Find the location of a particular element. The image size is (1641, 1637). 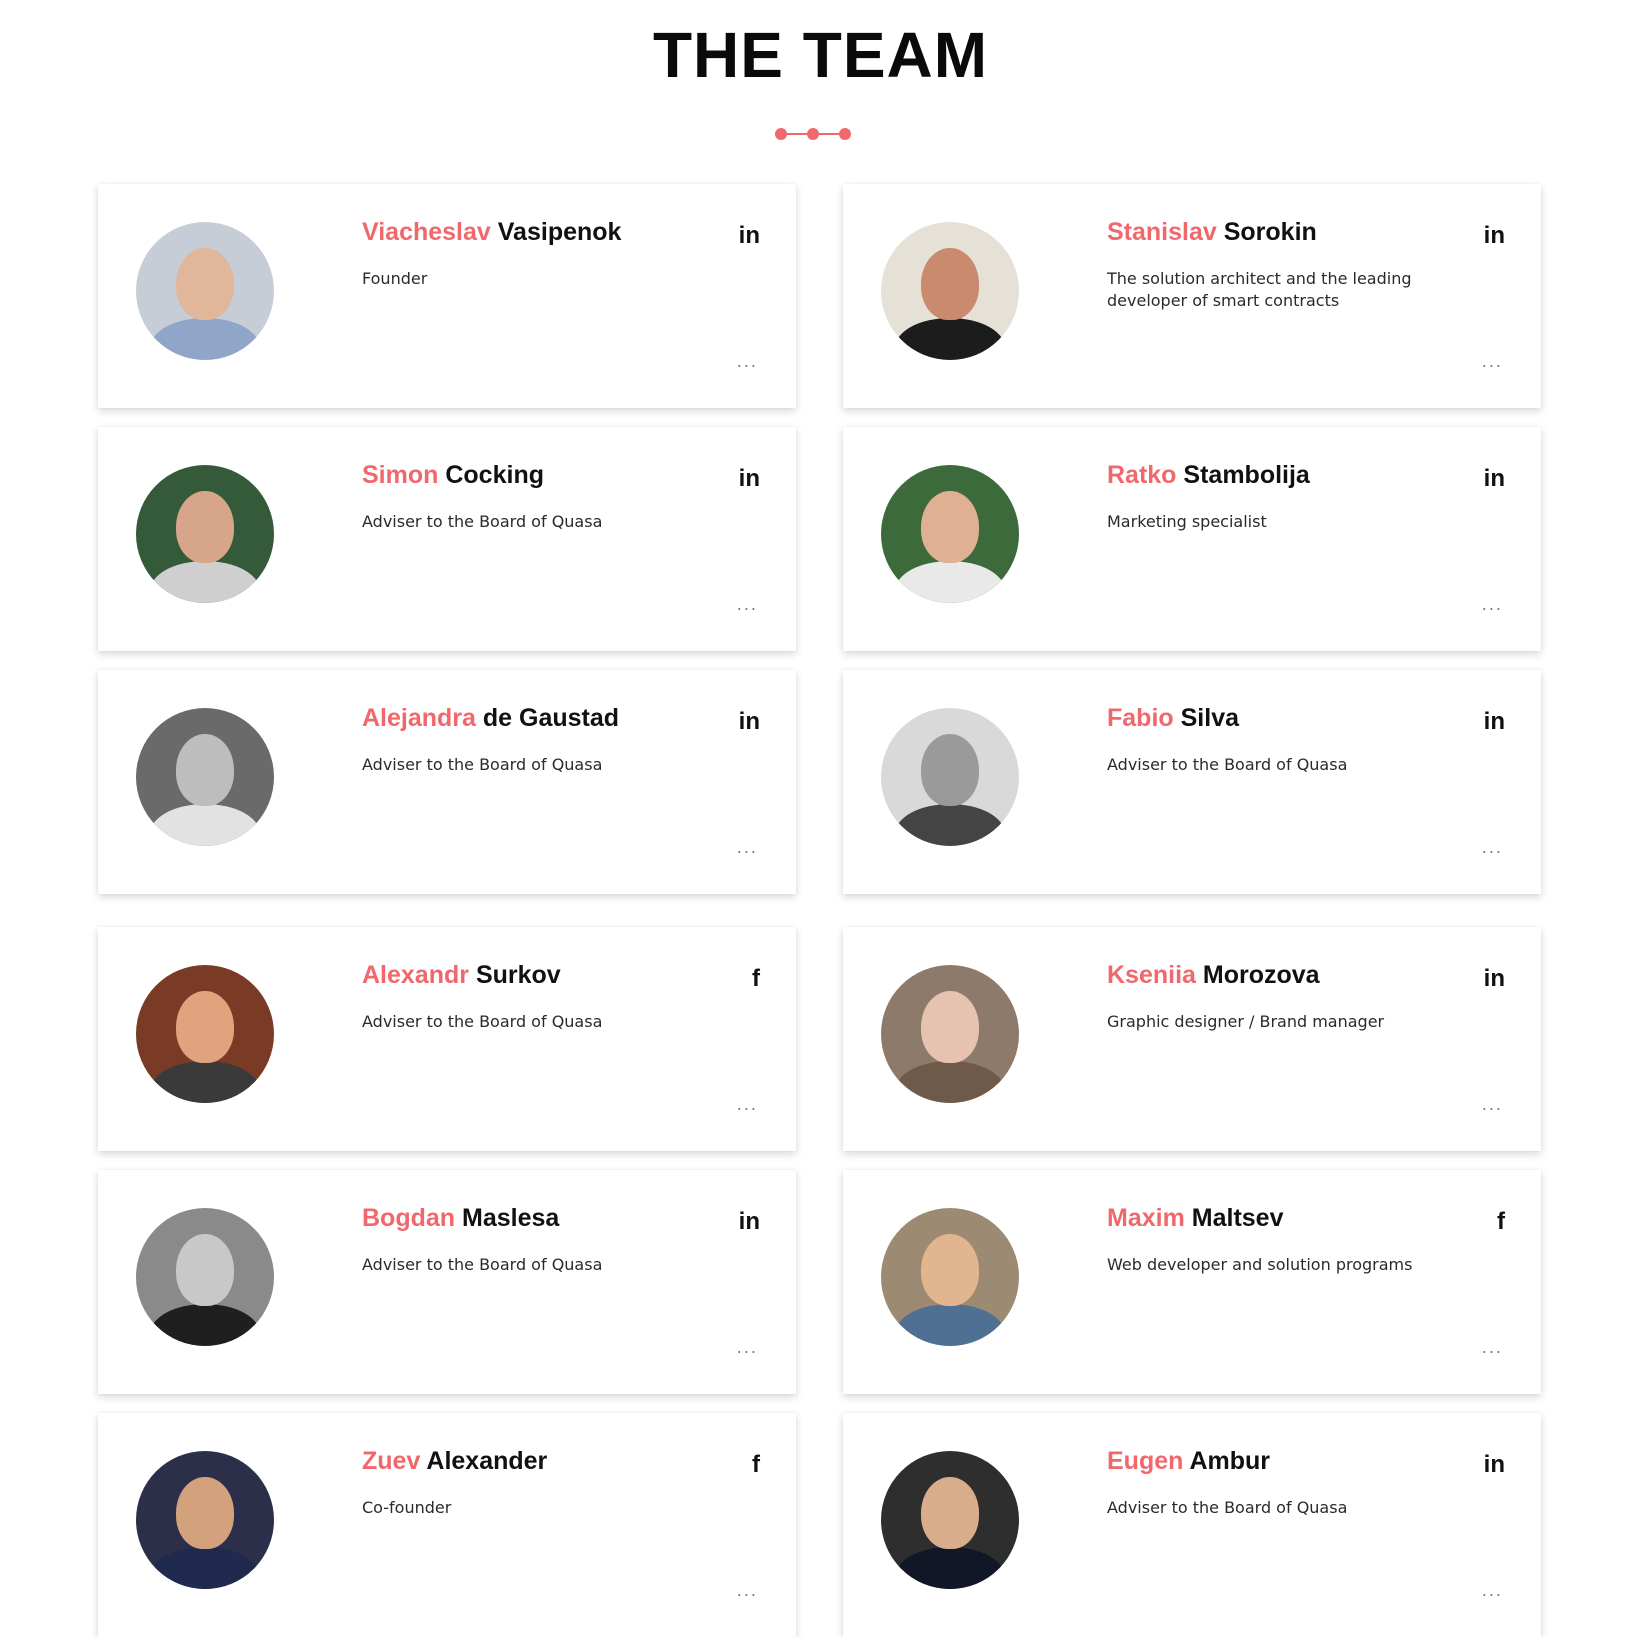

member-last-name: Surkov is located at coordinates (518, 975).